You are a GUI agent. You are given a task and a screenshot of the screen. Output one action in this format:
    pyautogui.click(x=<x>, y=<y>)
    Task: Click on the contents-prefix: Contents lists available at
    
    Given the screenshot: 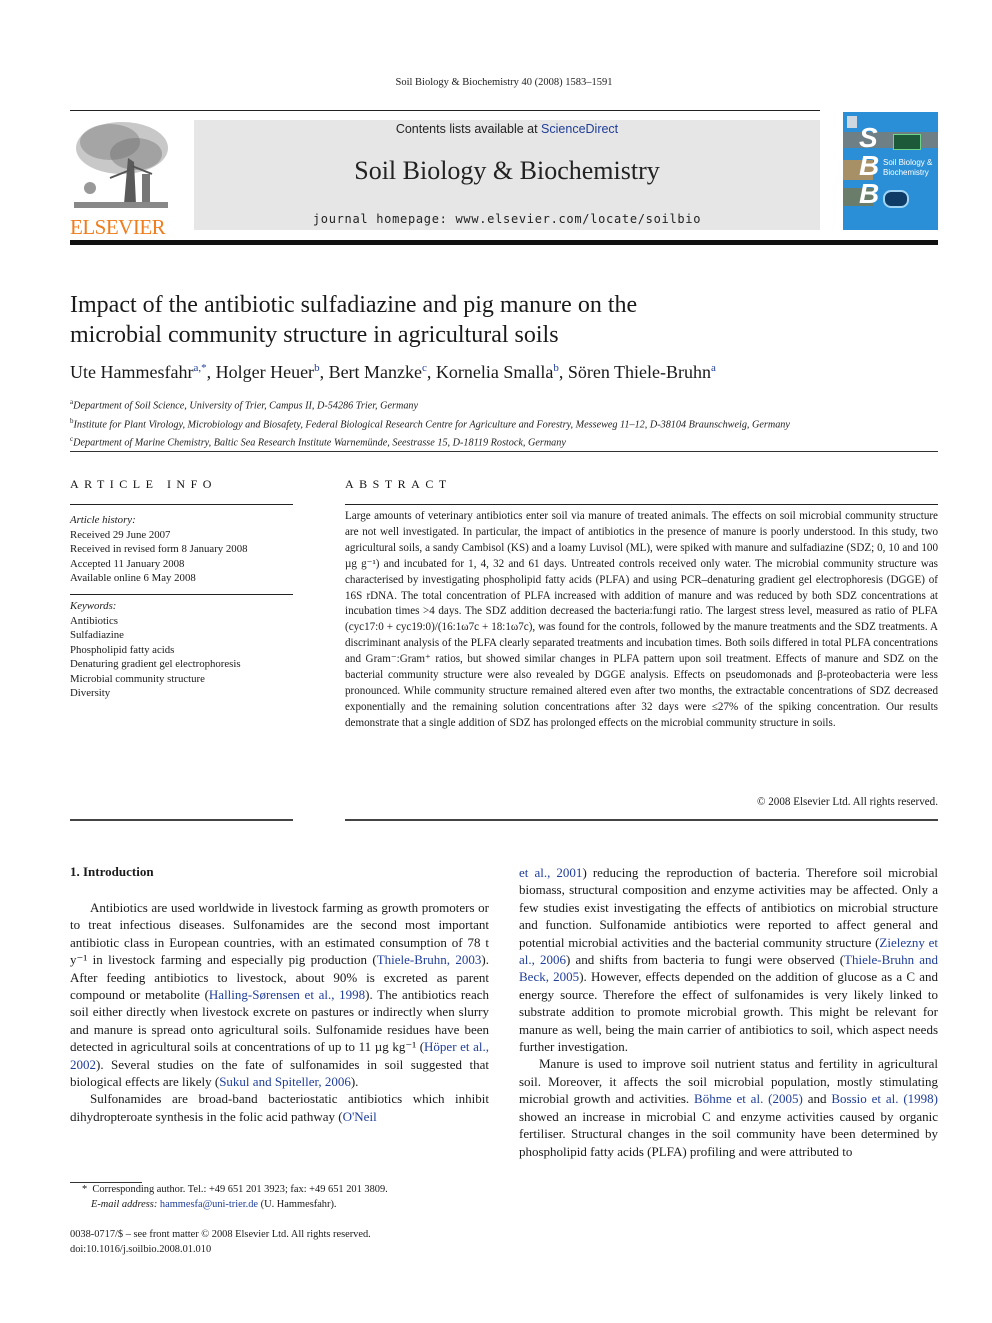 What is the action you would take?
    pyautogui.click(x=468, y=129)
    